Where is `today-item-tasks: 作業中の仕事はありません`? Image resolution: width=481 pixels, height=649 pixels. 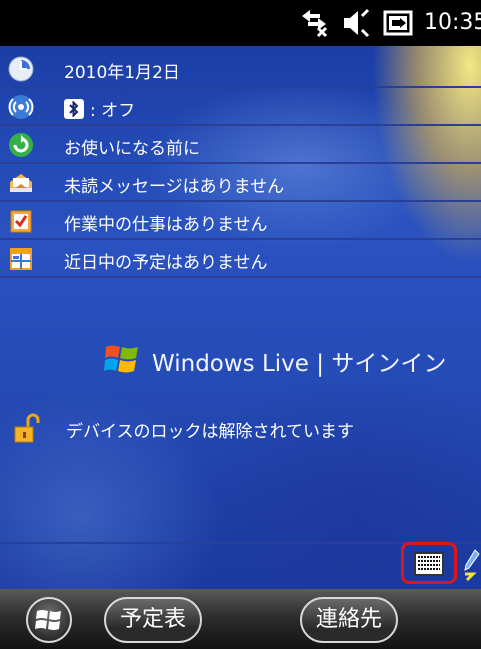
today-item-tasks: 作業中の仕事はありません is located at coordinates (240, 221).